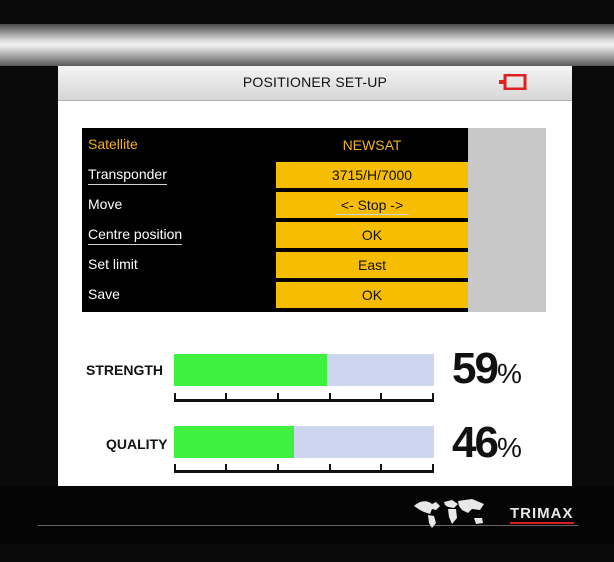  What do you see at coordinates (251, 370) in the screenshot?
I see `strength-bar-fill` at bounding box center [251, 370].